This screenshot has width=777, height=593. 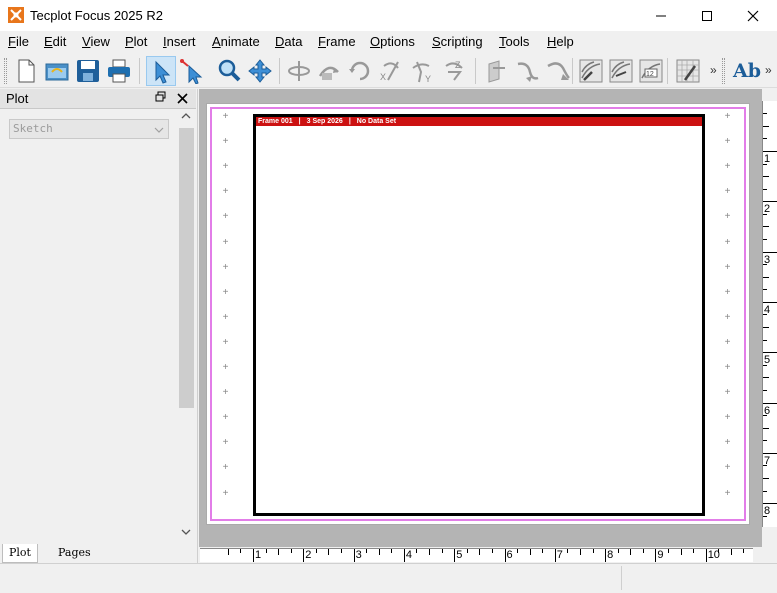 What do you see at coordinates (17, 98) in the screenshot?
I see `panel-title: Plot` at bounding box center [17, 98].